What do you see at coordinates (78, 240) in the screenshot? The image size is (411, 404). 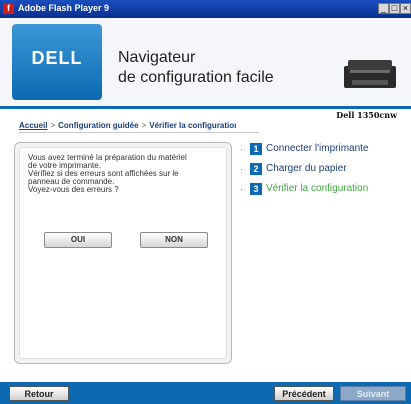 I see `yes-button: OUI` at bounding box center [78, 240].